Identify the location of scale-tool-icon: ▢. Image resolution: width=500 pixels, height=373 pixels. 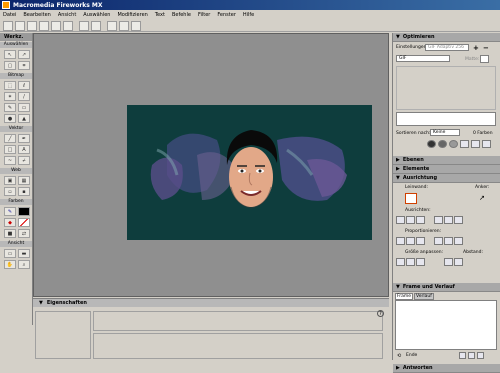
(10, 65).